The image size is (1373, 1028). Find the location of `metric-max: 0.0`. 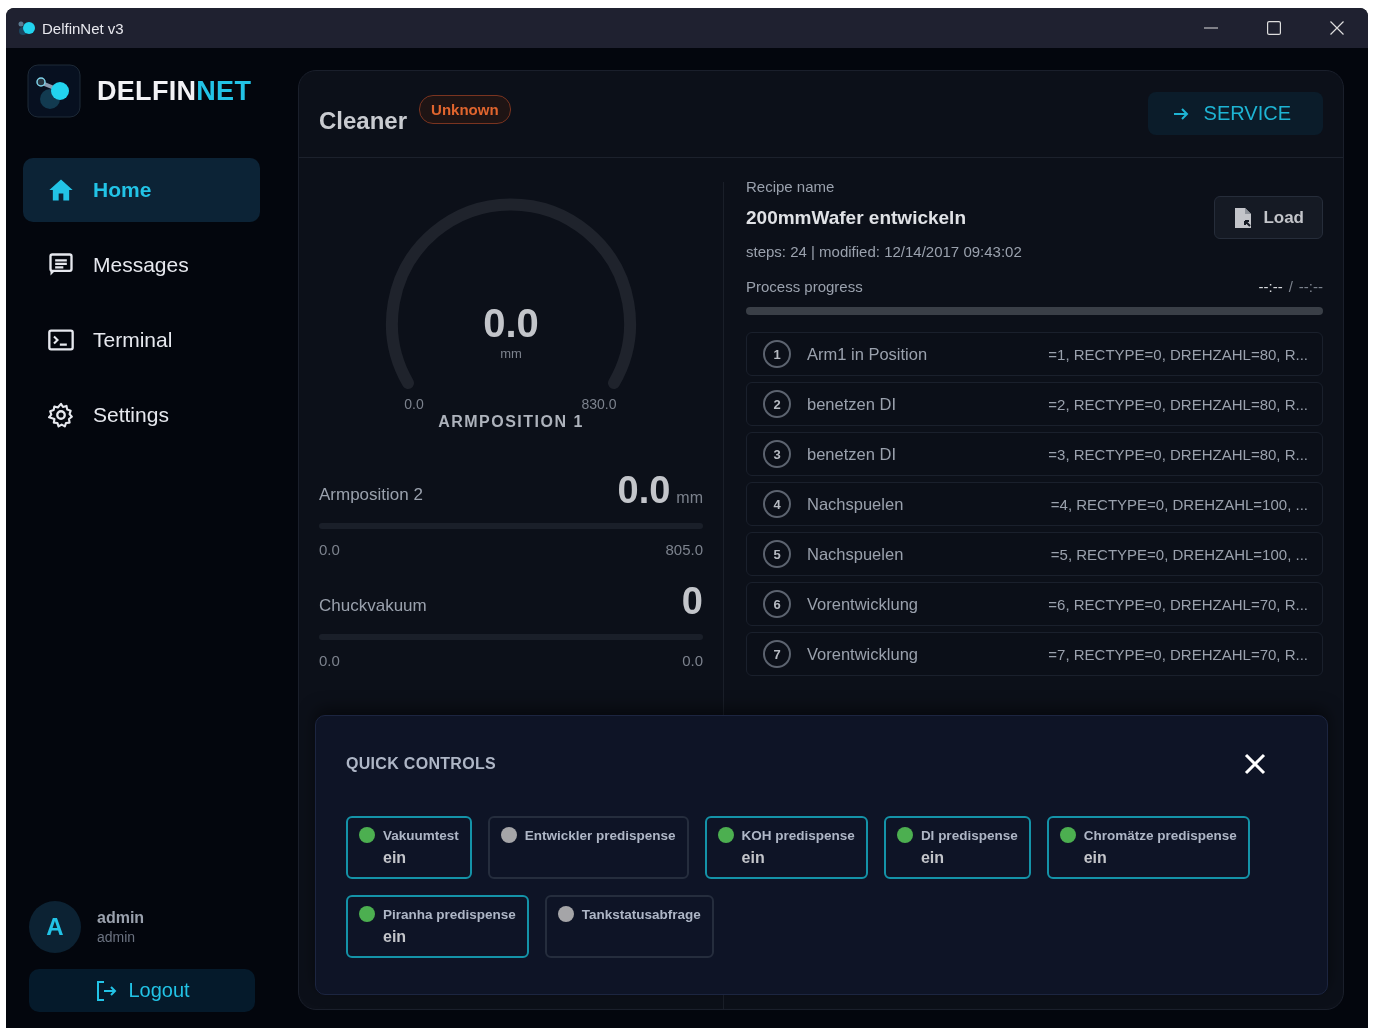

metric-max: 0.0 is located at coordinates (692, 660).